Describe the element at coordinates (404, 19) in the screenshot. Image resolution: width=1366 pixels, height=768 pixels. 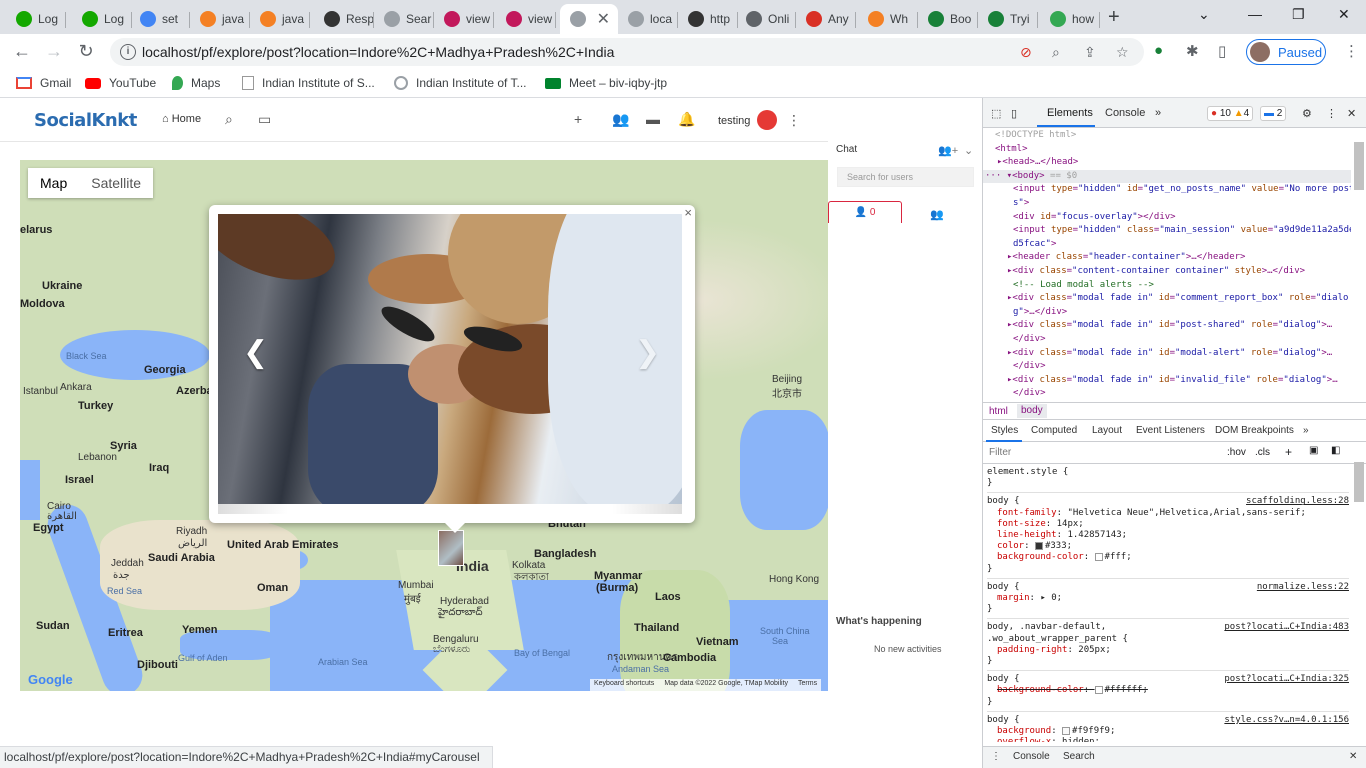
I see `browser-tab: Sear` at that location.